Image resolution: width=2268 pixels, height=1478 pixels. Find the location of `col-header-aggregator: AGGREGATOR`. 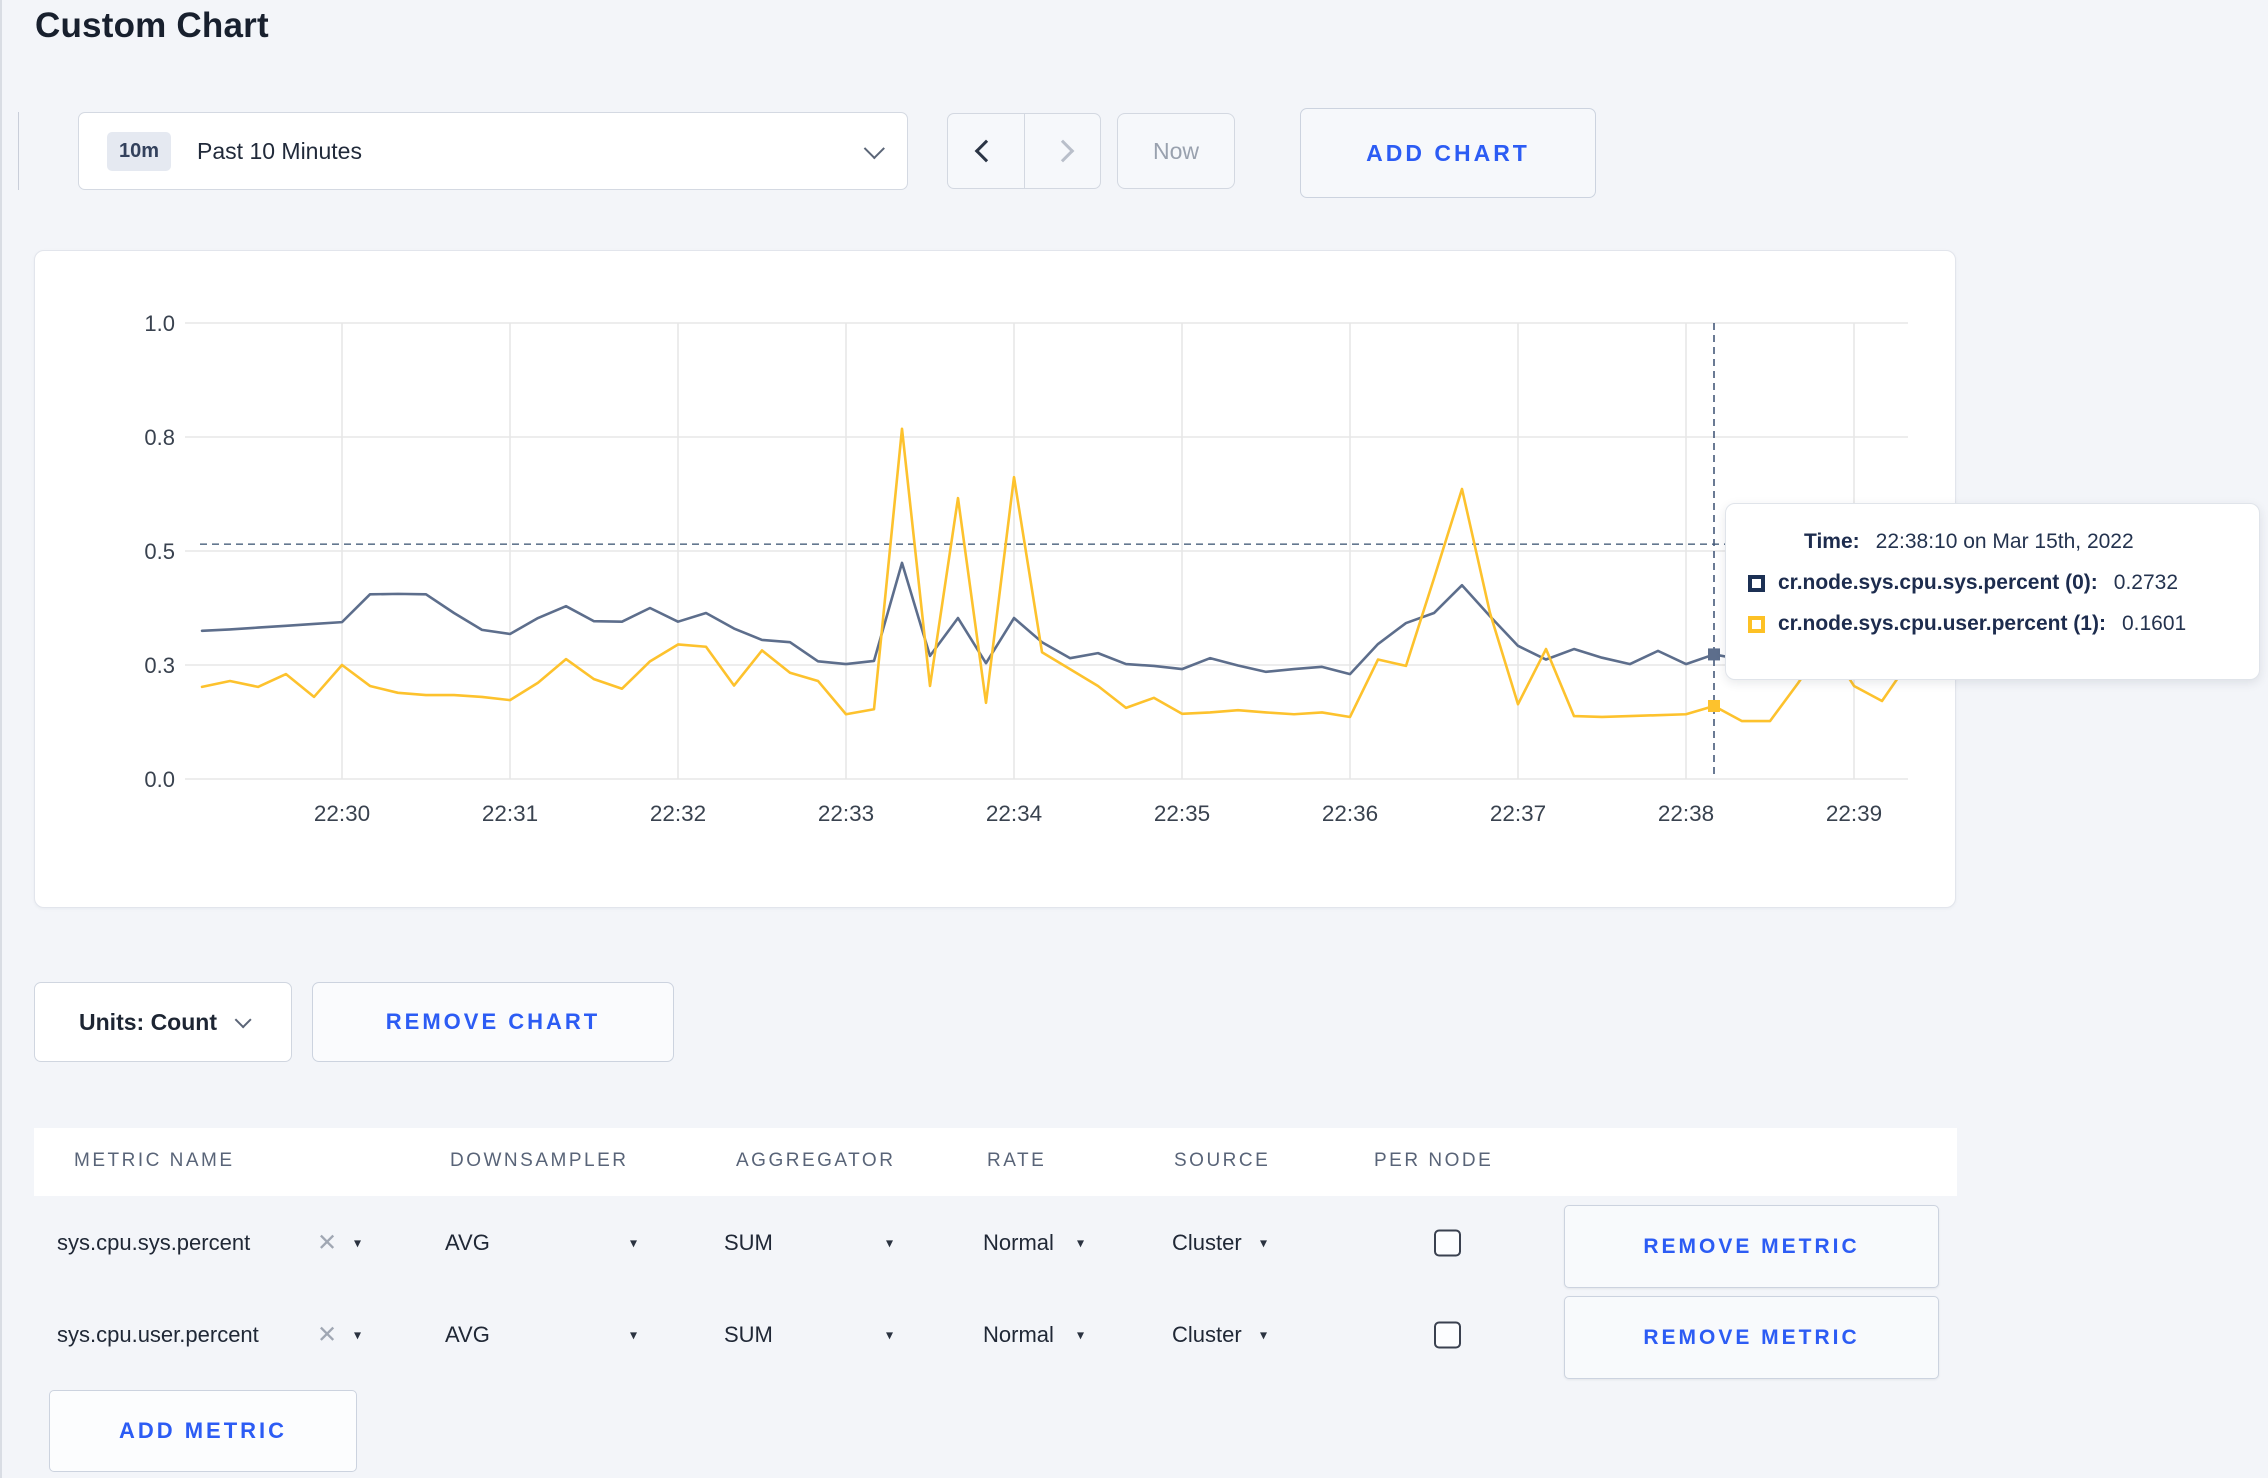

col-header-aggregator: AGGREGATOR is located at coordinates (816, 1160).